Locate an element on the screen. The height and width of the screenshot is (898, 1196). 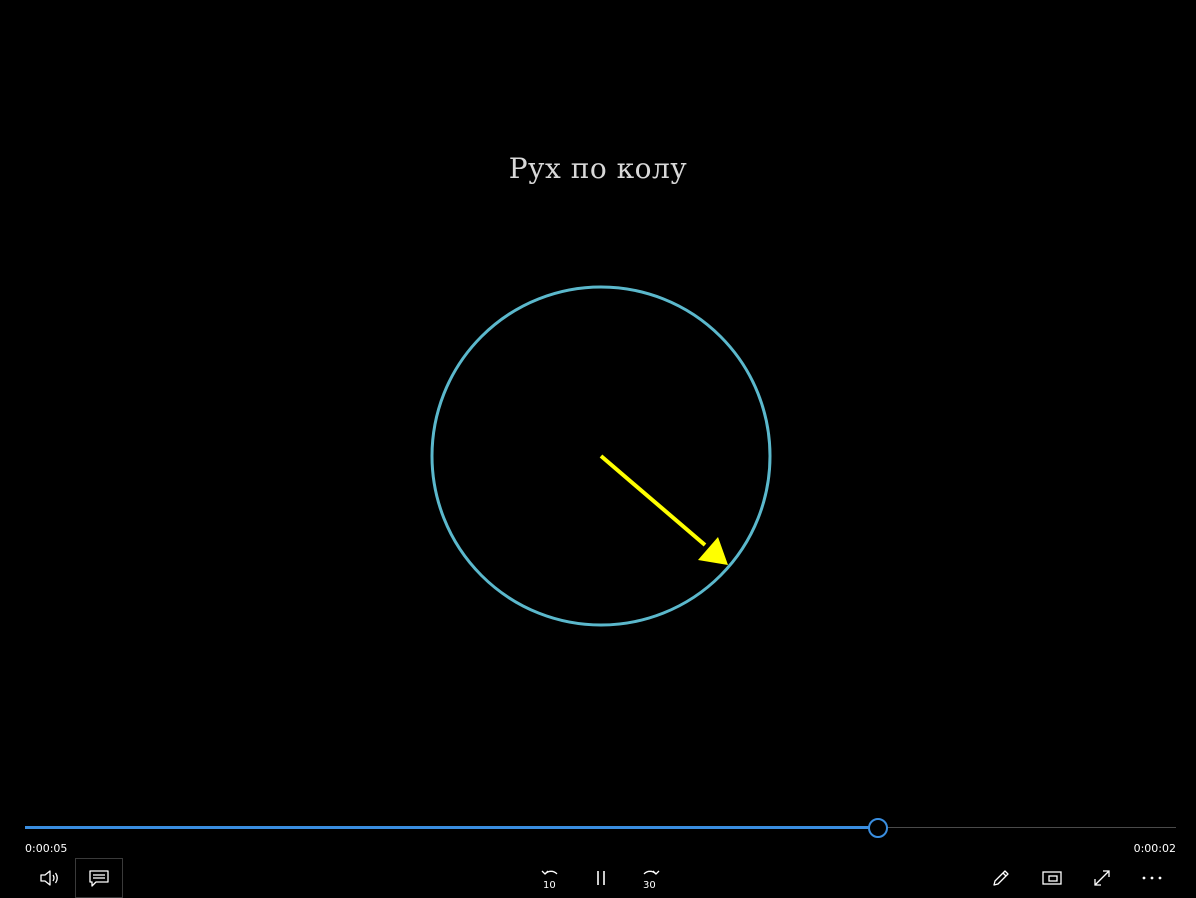
seek-bar is located at coordinates (600, 828).